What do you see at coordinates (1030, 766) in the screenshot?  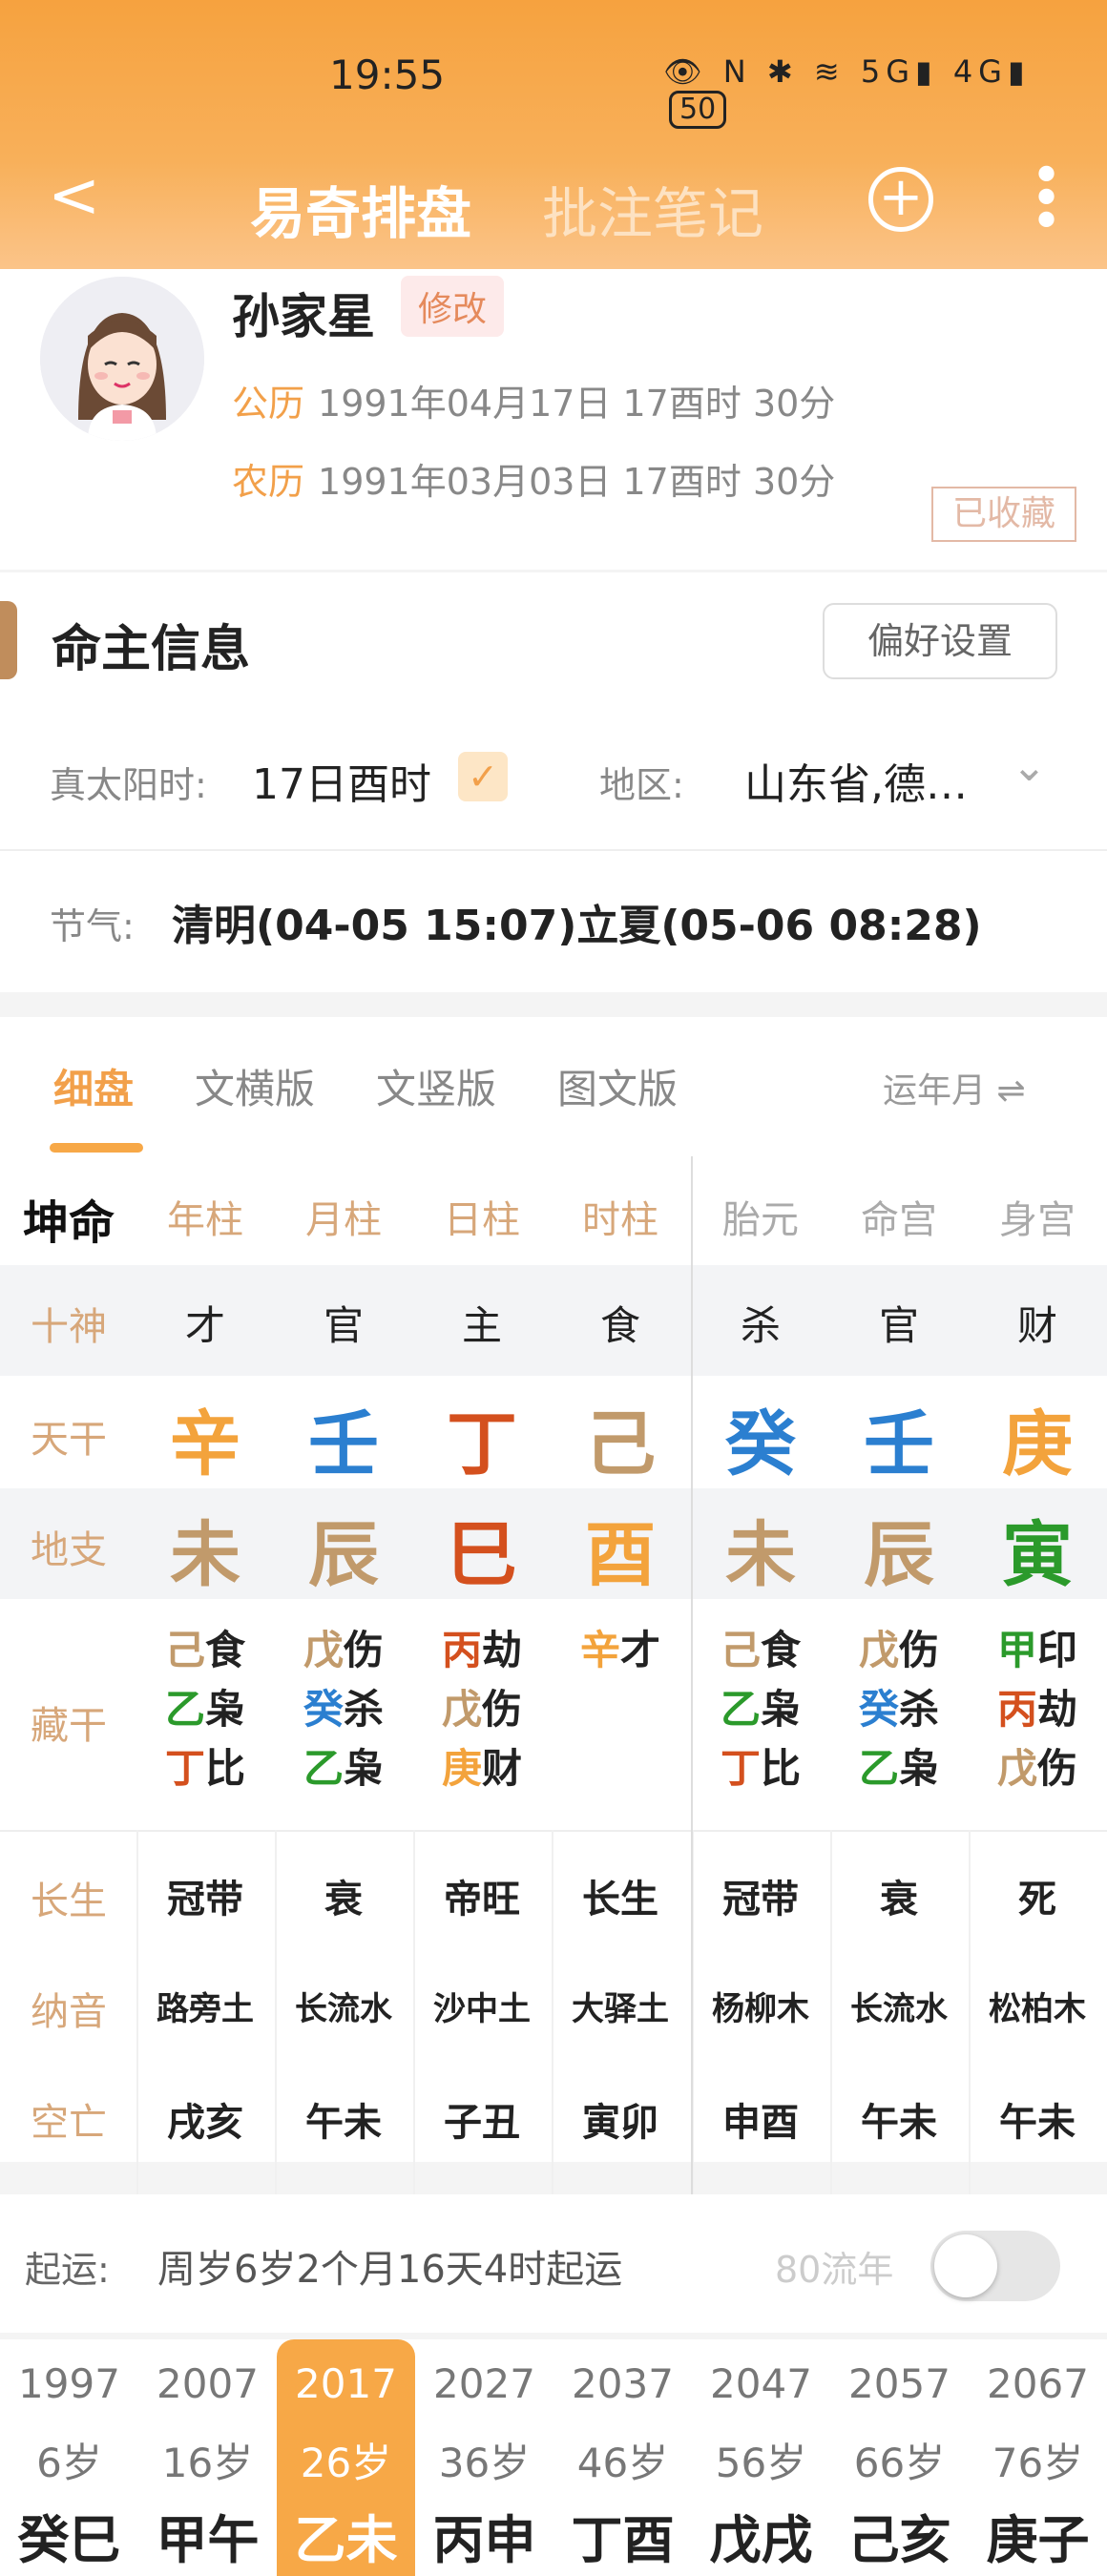 I see `chevron-down-icon: ⌄` at bounding box center [1030, 766].